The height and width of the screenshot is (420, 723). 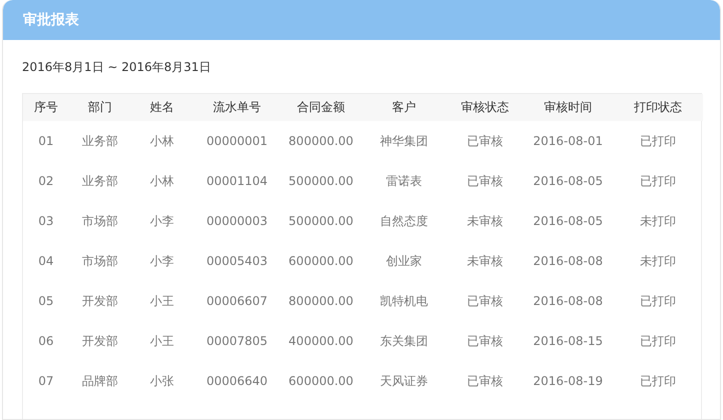 I want to click on table-cell-text: 2016-08-15, so click(x=568, y=341).